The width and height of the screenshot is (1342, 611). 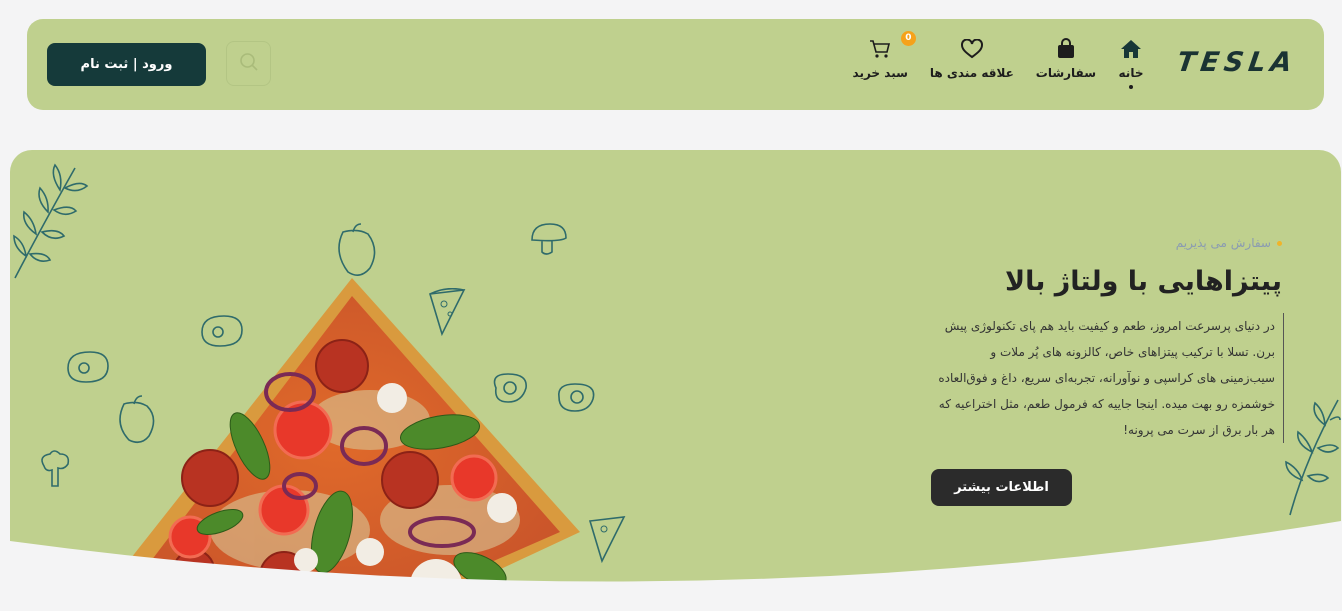 What do you see at coordinates (675, 566) in the screenshot?
I see `hero-bottom-wave` at bounding box center [675, 566].